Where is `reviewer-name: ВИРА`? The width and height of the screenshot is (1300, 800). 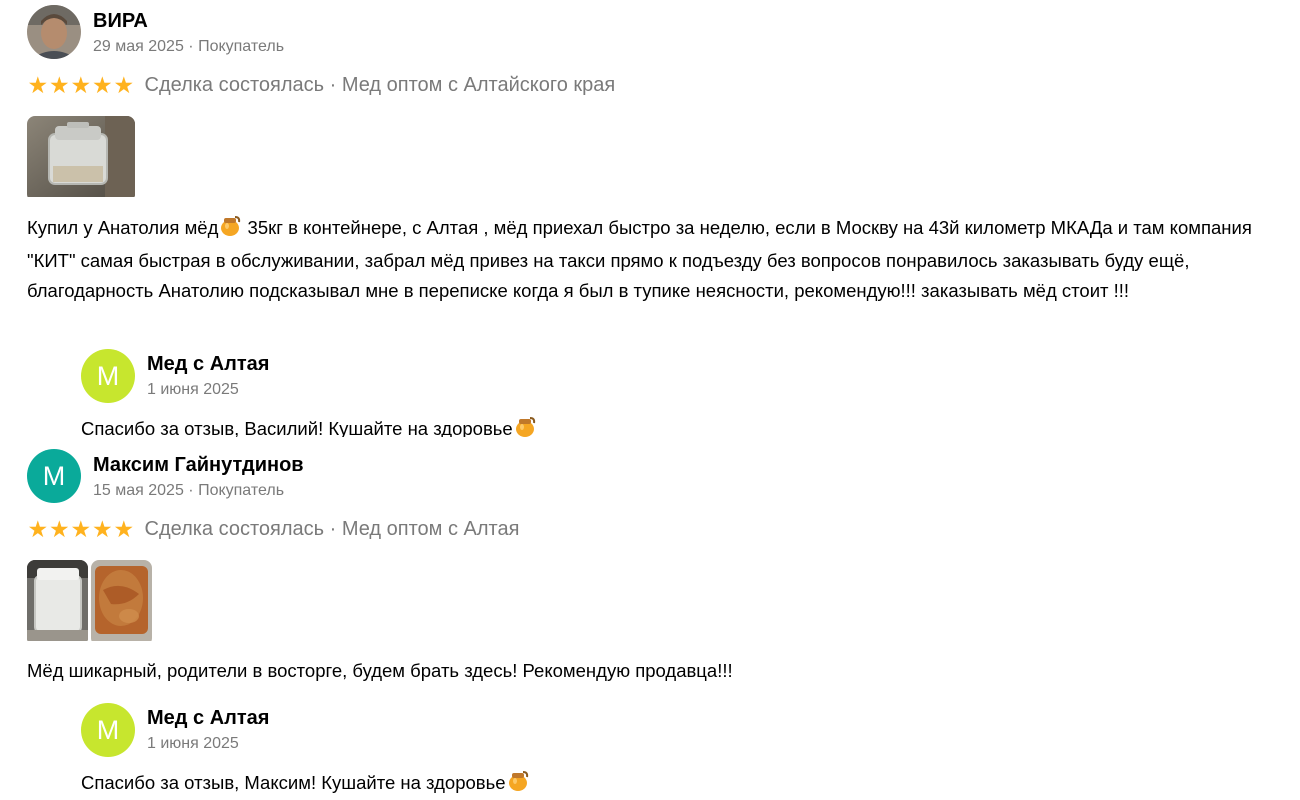 reviewer-name: ВИРА is located at coordinates (120, 21).